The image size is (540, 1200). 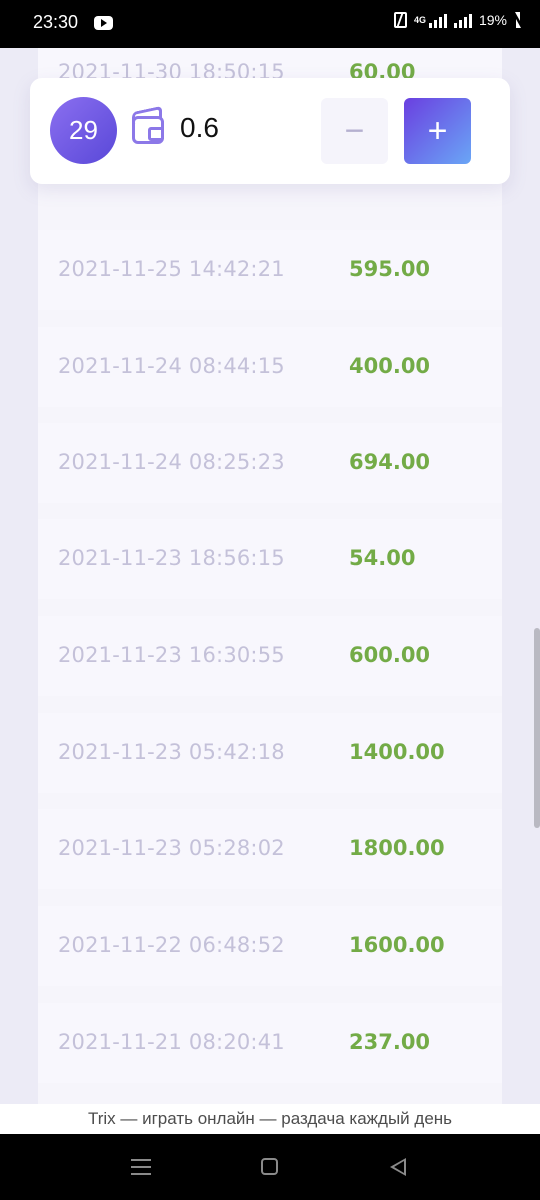 I want to click on transaction-date: 2021-11-24 08:25:23, so click(x=171, y=462).